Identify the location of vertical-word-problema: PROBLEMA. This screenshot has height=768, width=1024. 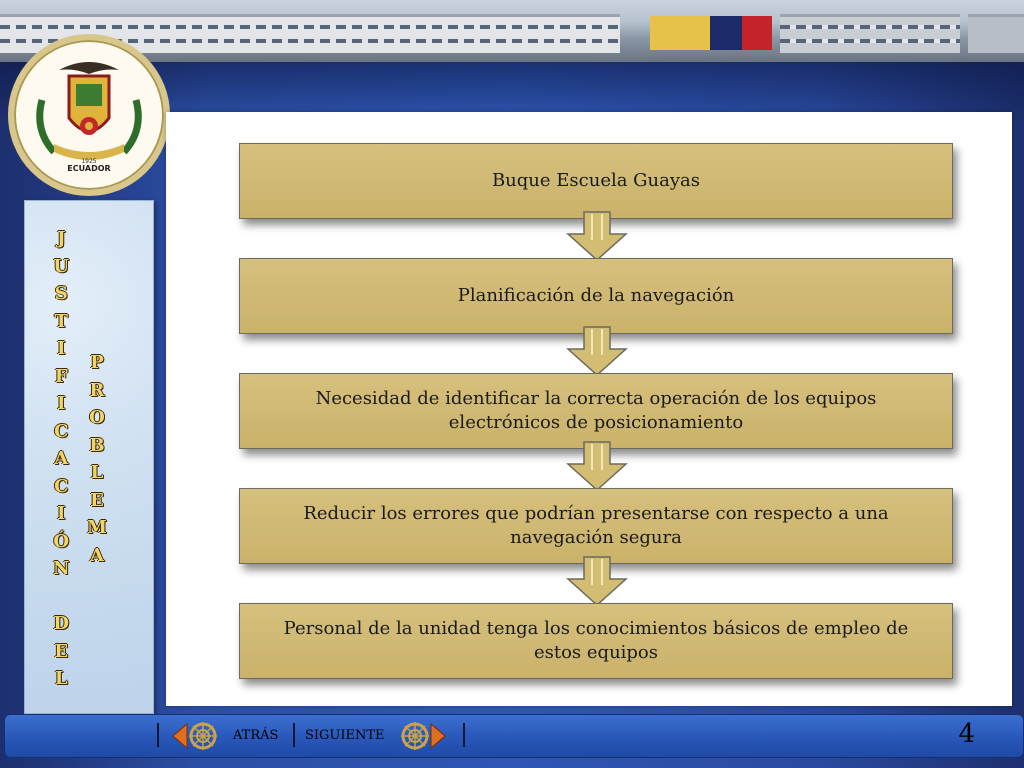
(97, 459).